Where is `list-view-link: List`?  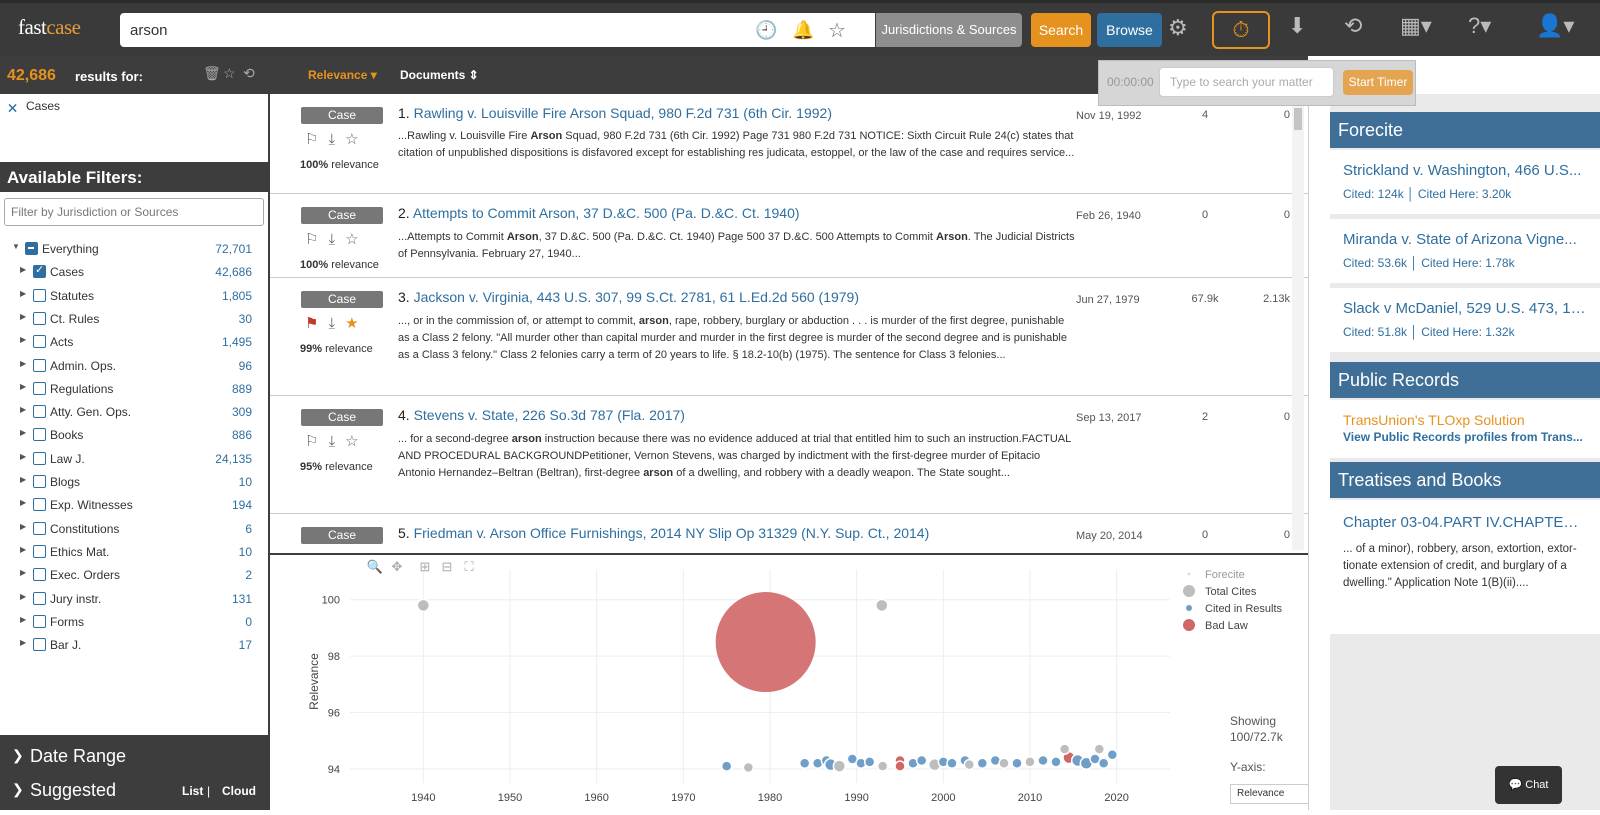
list-view-link: List is located at coordinates (192, 791).